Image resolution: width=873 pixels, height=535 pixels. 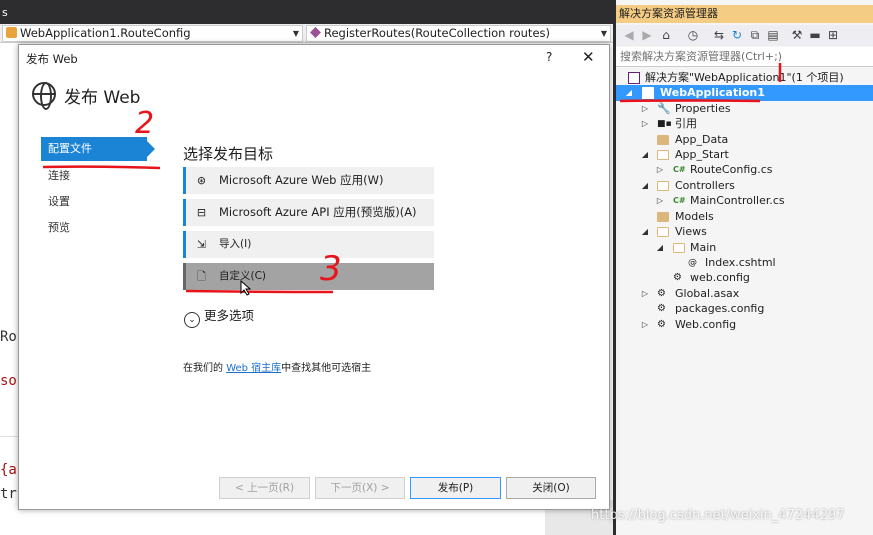 I want to click on wrench-icon: ⚒, so click(x=797, y=35).